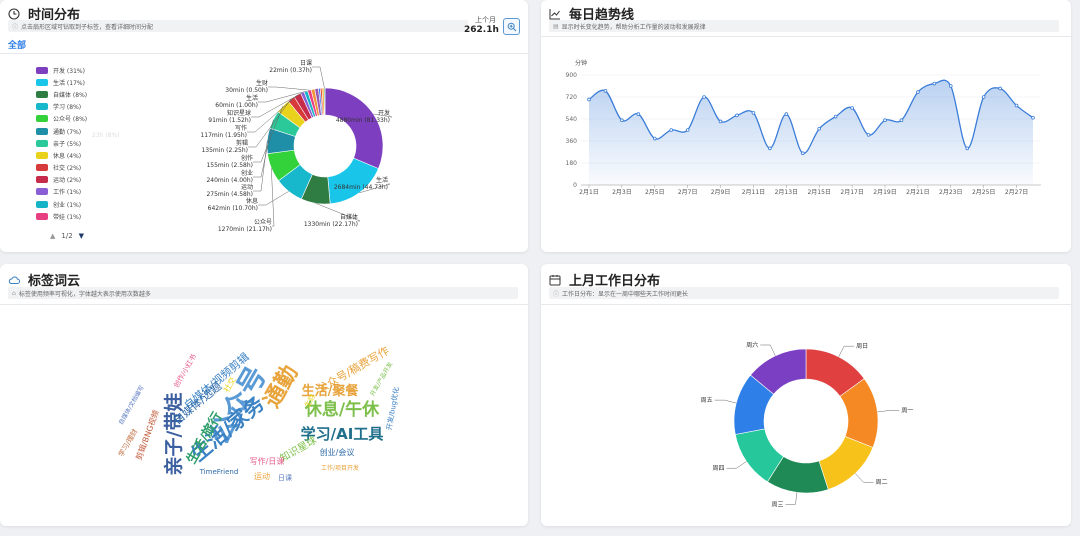 Image resolution: width=1080 pixels, height=536 pixels. Describe the element at coordinates (247, 187) in the screenshot. I see `pie-label-name: 运动` at that location.